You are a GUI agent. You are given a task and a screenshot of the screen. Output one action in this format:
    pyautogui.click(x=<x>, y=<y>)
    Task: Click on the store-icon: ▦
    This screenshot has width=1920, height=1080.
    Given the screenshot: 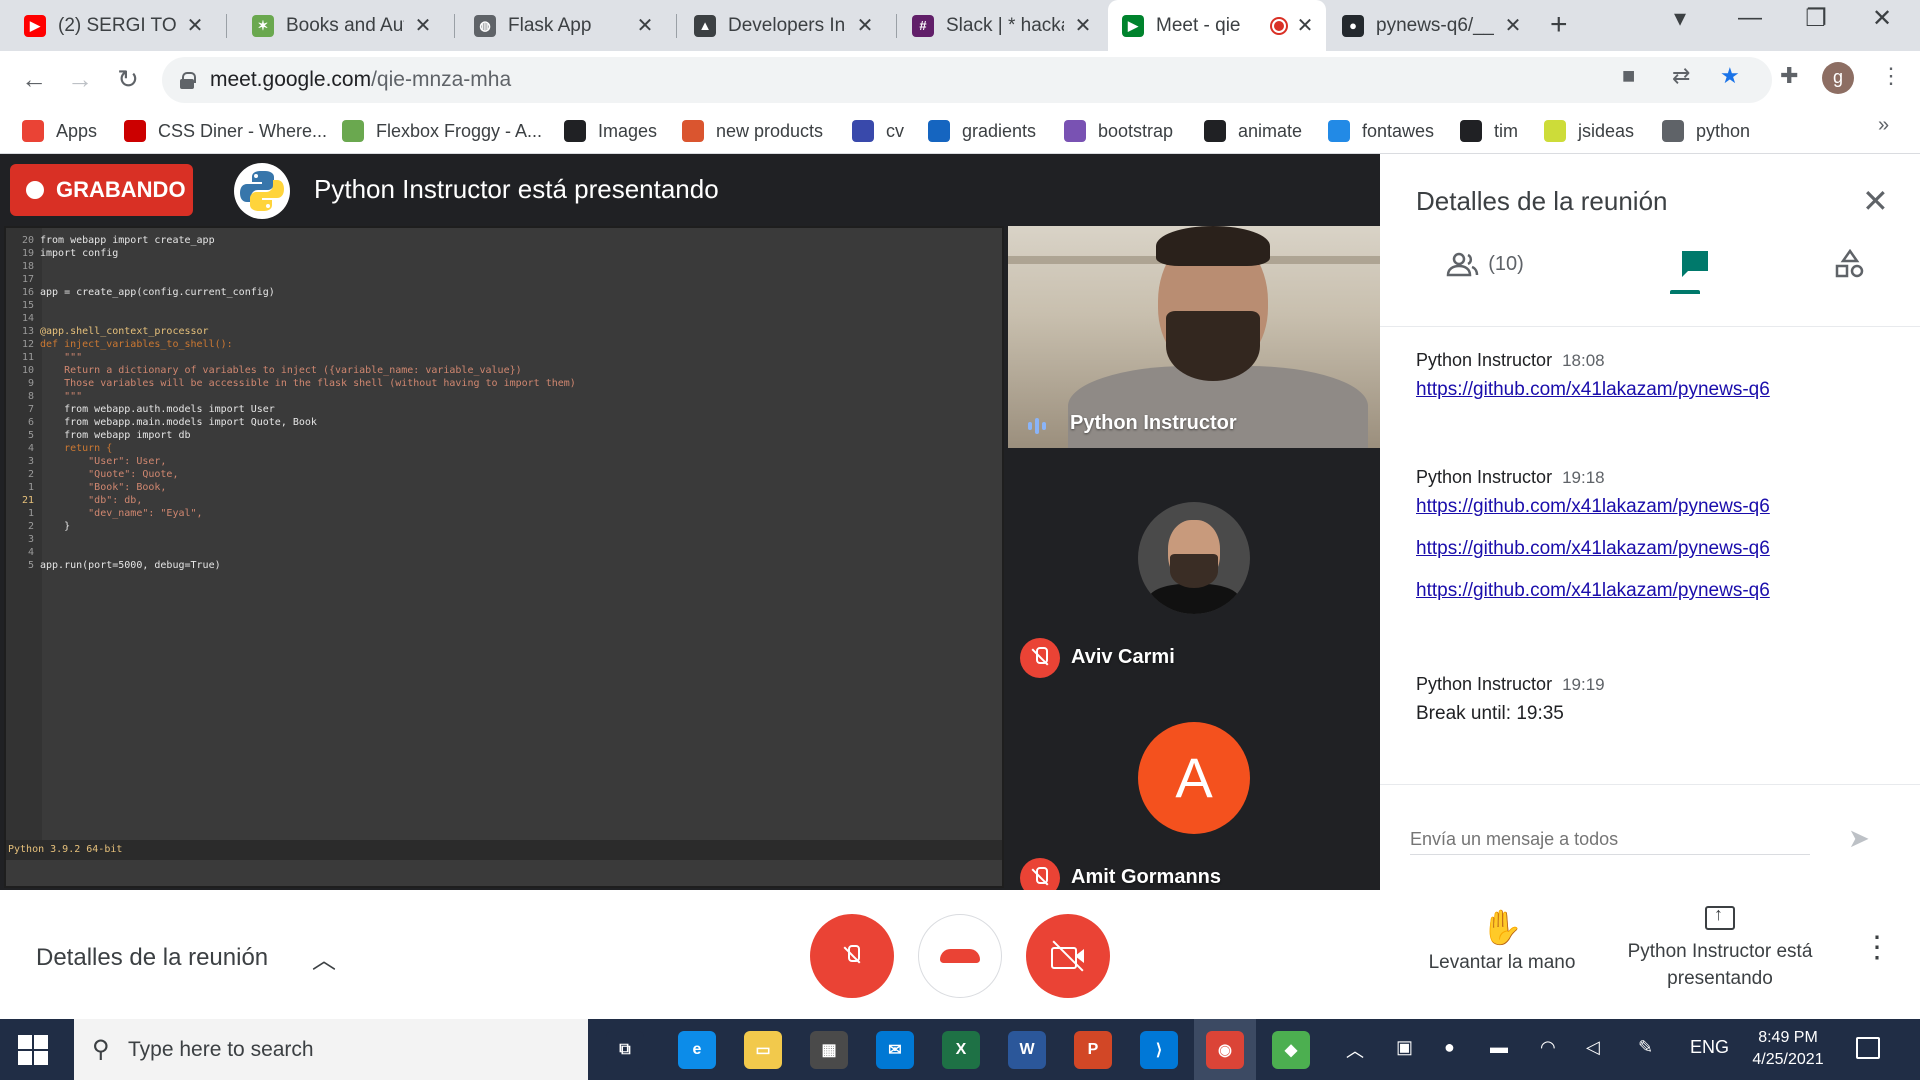 What is the action you would take?
    pyautogui.click(x=829, y=1050)
    